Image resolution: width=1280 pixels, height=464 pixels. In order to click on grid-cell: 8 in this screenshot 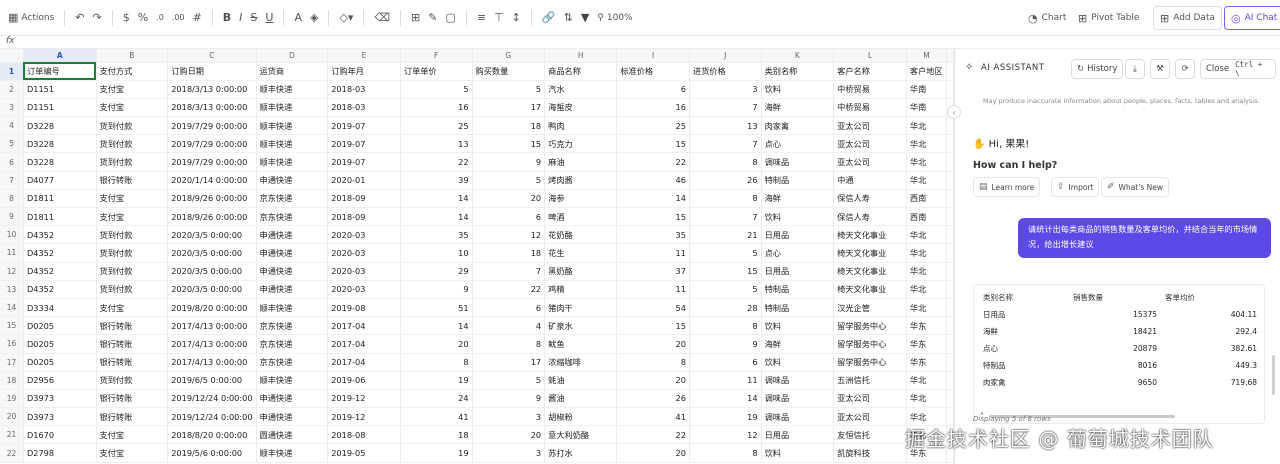, I will do `click(725, 162)`.